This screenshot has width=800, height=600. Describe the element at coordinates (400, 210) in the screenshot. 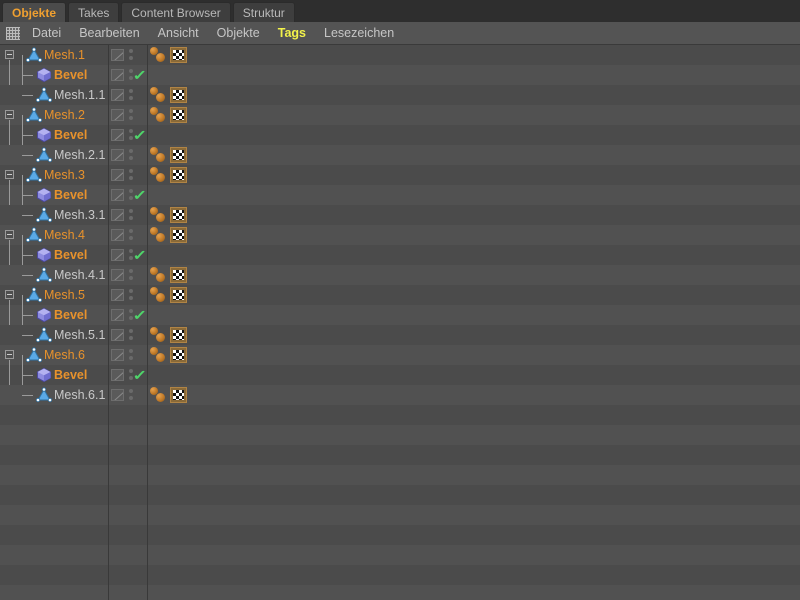

I see `tree-row: Mesh.3.1` at that location.